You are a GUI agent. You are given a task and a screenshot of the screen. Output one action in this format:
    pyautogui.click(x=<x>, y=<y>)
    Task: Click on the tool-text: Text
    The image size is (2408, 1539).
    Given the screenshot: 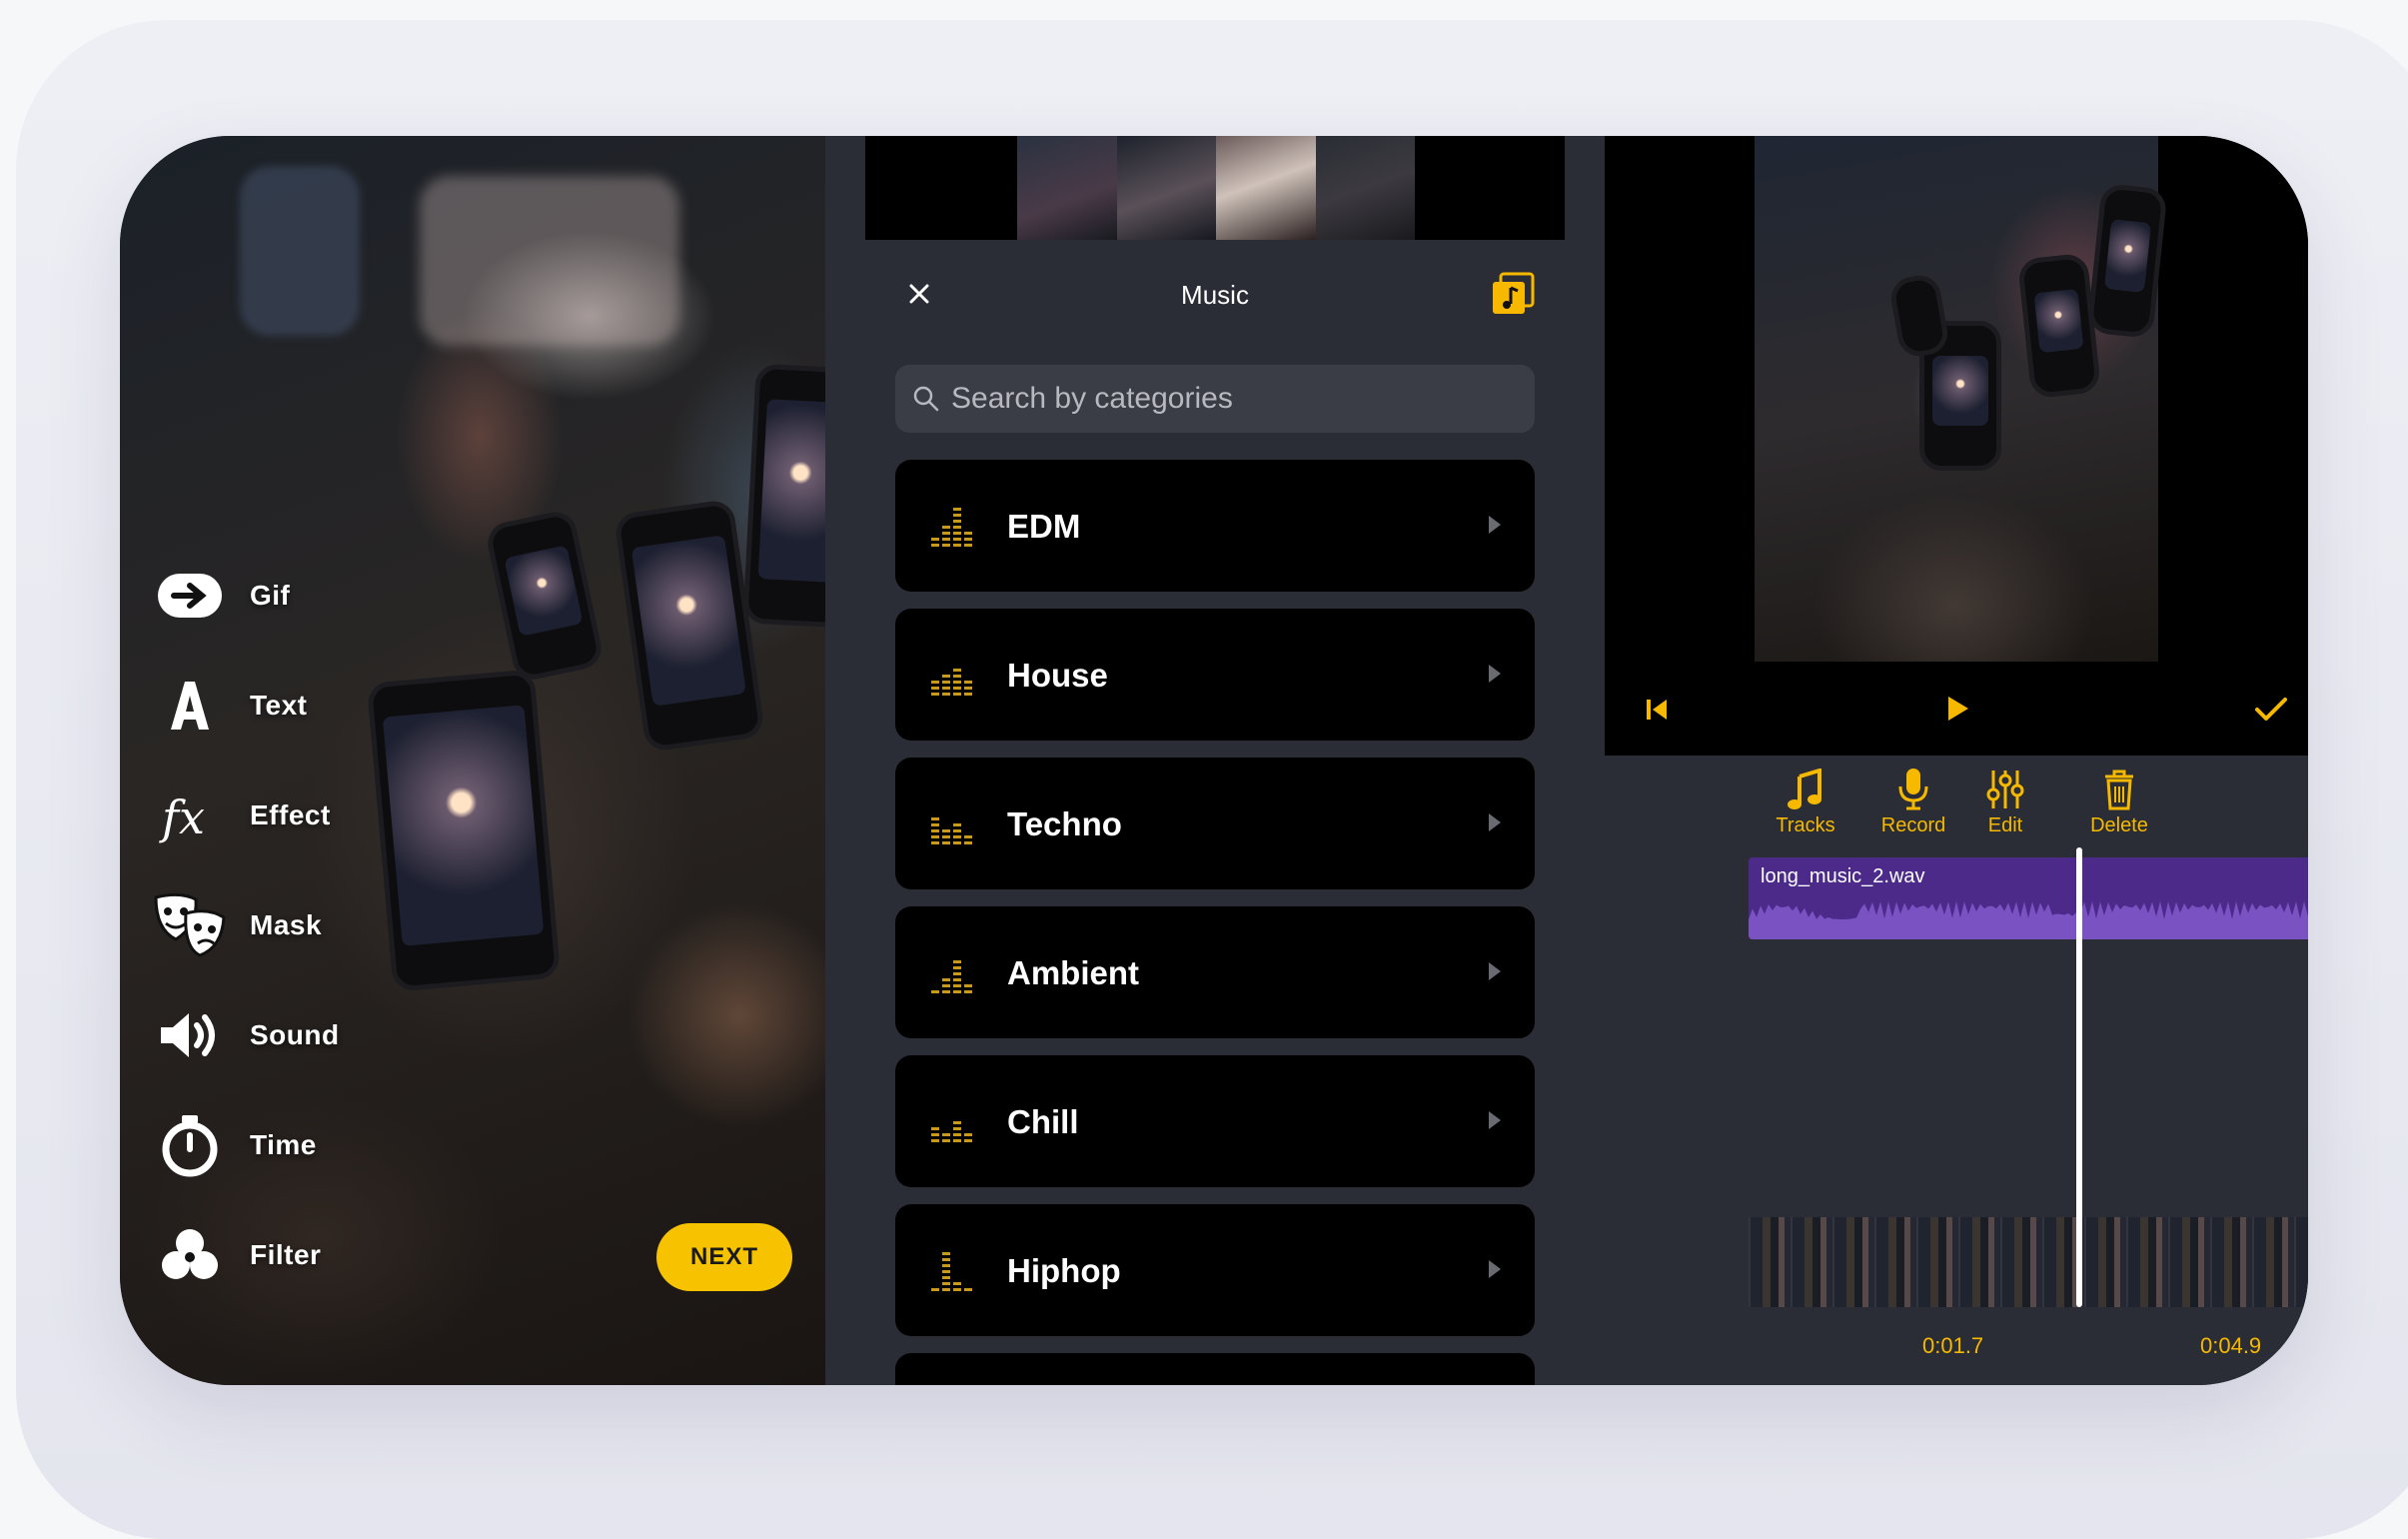 What is the action you would take?
    pyautogui.click(x=280, y=706)
    